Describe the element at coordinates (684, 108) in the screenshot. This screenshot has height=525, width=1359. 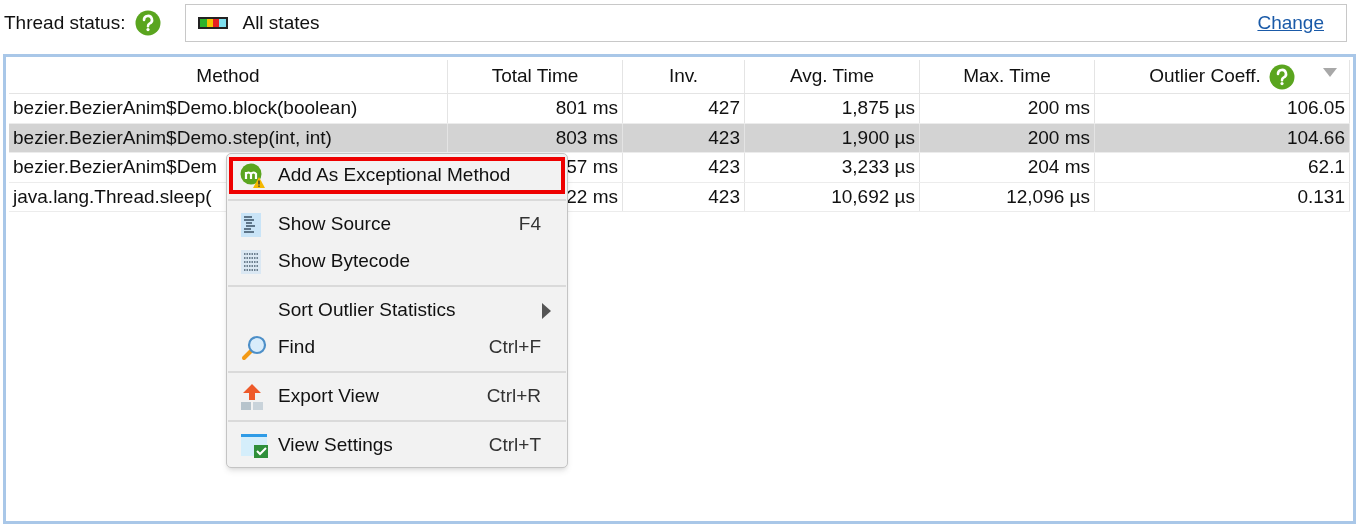
I see `table-cell: 427` at that location.